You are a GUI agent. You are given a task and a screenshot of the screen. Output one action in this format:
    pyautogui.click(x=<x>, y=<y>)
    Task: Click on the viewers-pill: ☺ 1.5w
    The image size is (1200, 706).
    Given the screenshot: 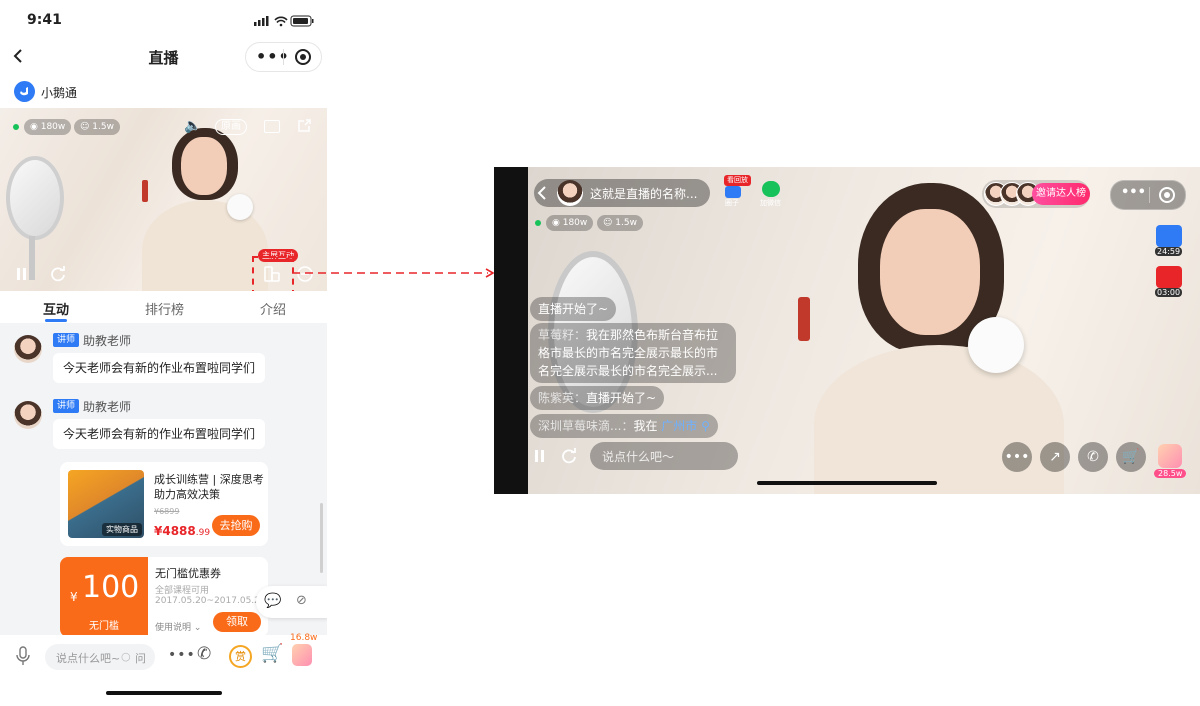 What is the action you would take?
    pyautogui.click(x=620, y=223)
    